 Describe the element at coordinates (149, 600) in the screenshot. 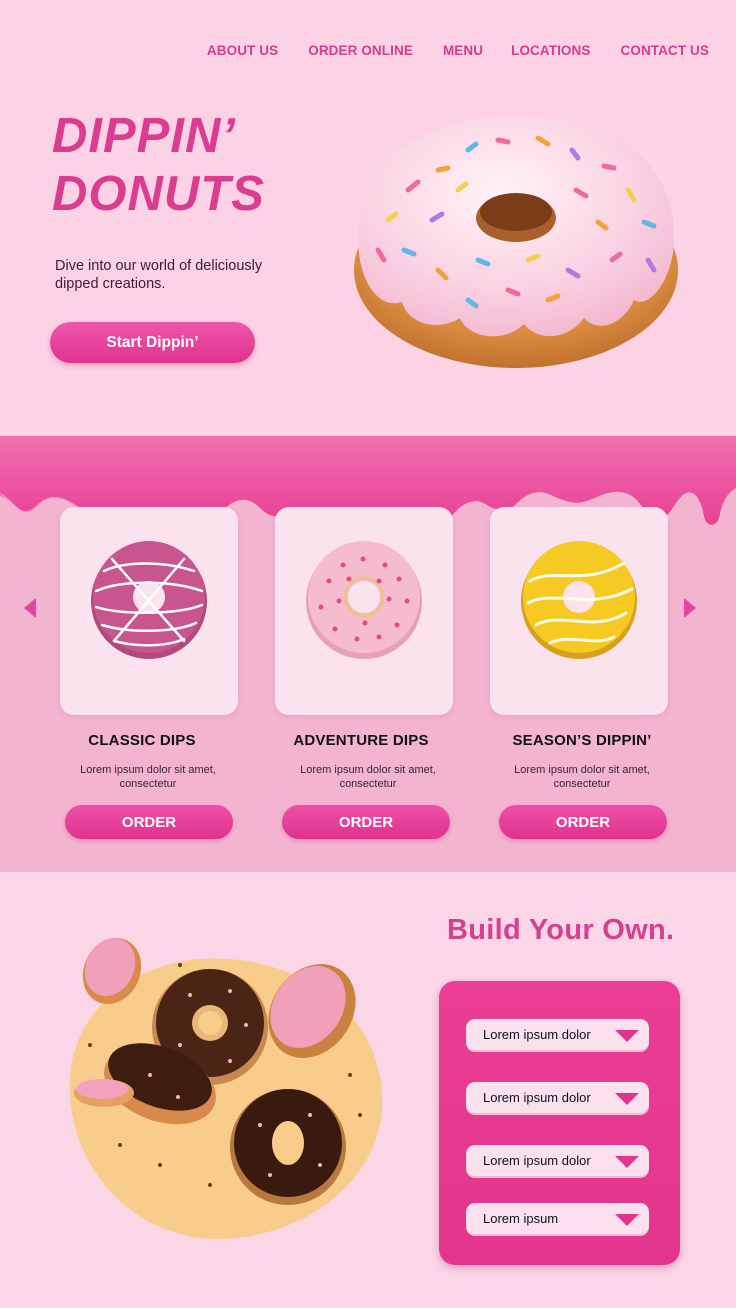

I see `classic-donut-image` at that location.